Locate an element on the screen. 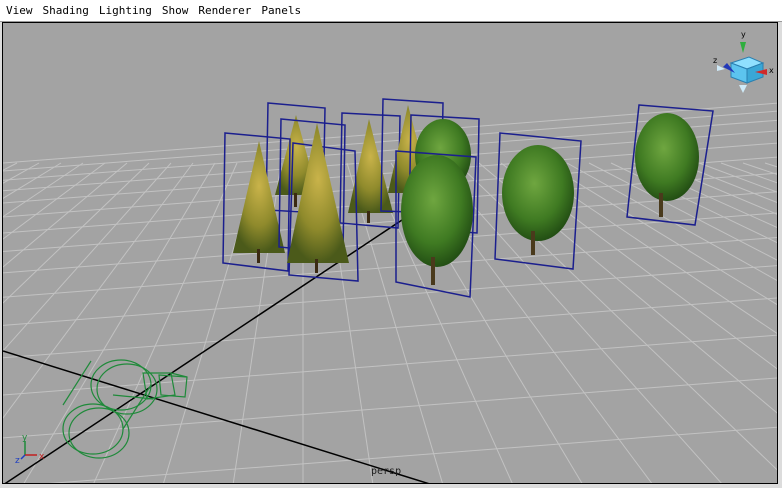 This screenshot has height=488, width=782. menu-view: View is located at coordinates (19, 10).